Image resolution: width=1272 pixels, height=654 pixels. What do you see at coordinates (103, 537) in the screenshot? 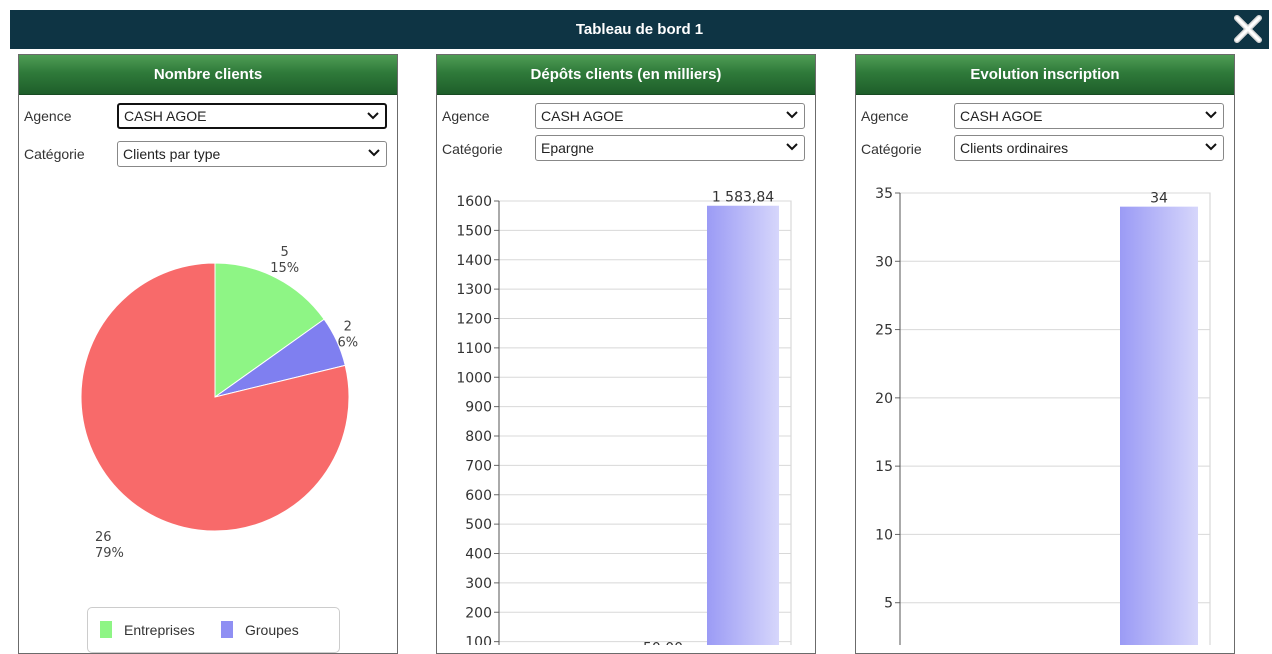
I see `pie-value-label: 26` at bounding box center [103, 537].